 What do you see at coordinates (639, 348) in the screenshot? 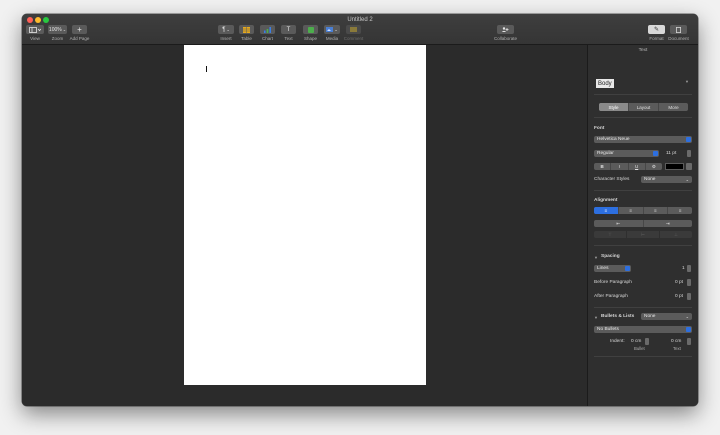
I see `bullet-caption: Bullet` at bounding box center [639, 348].